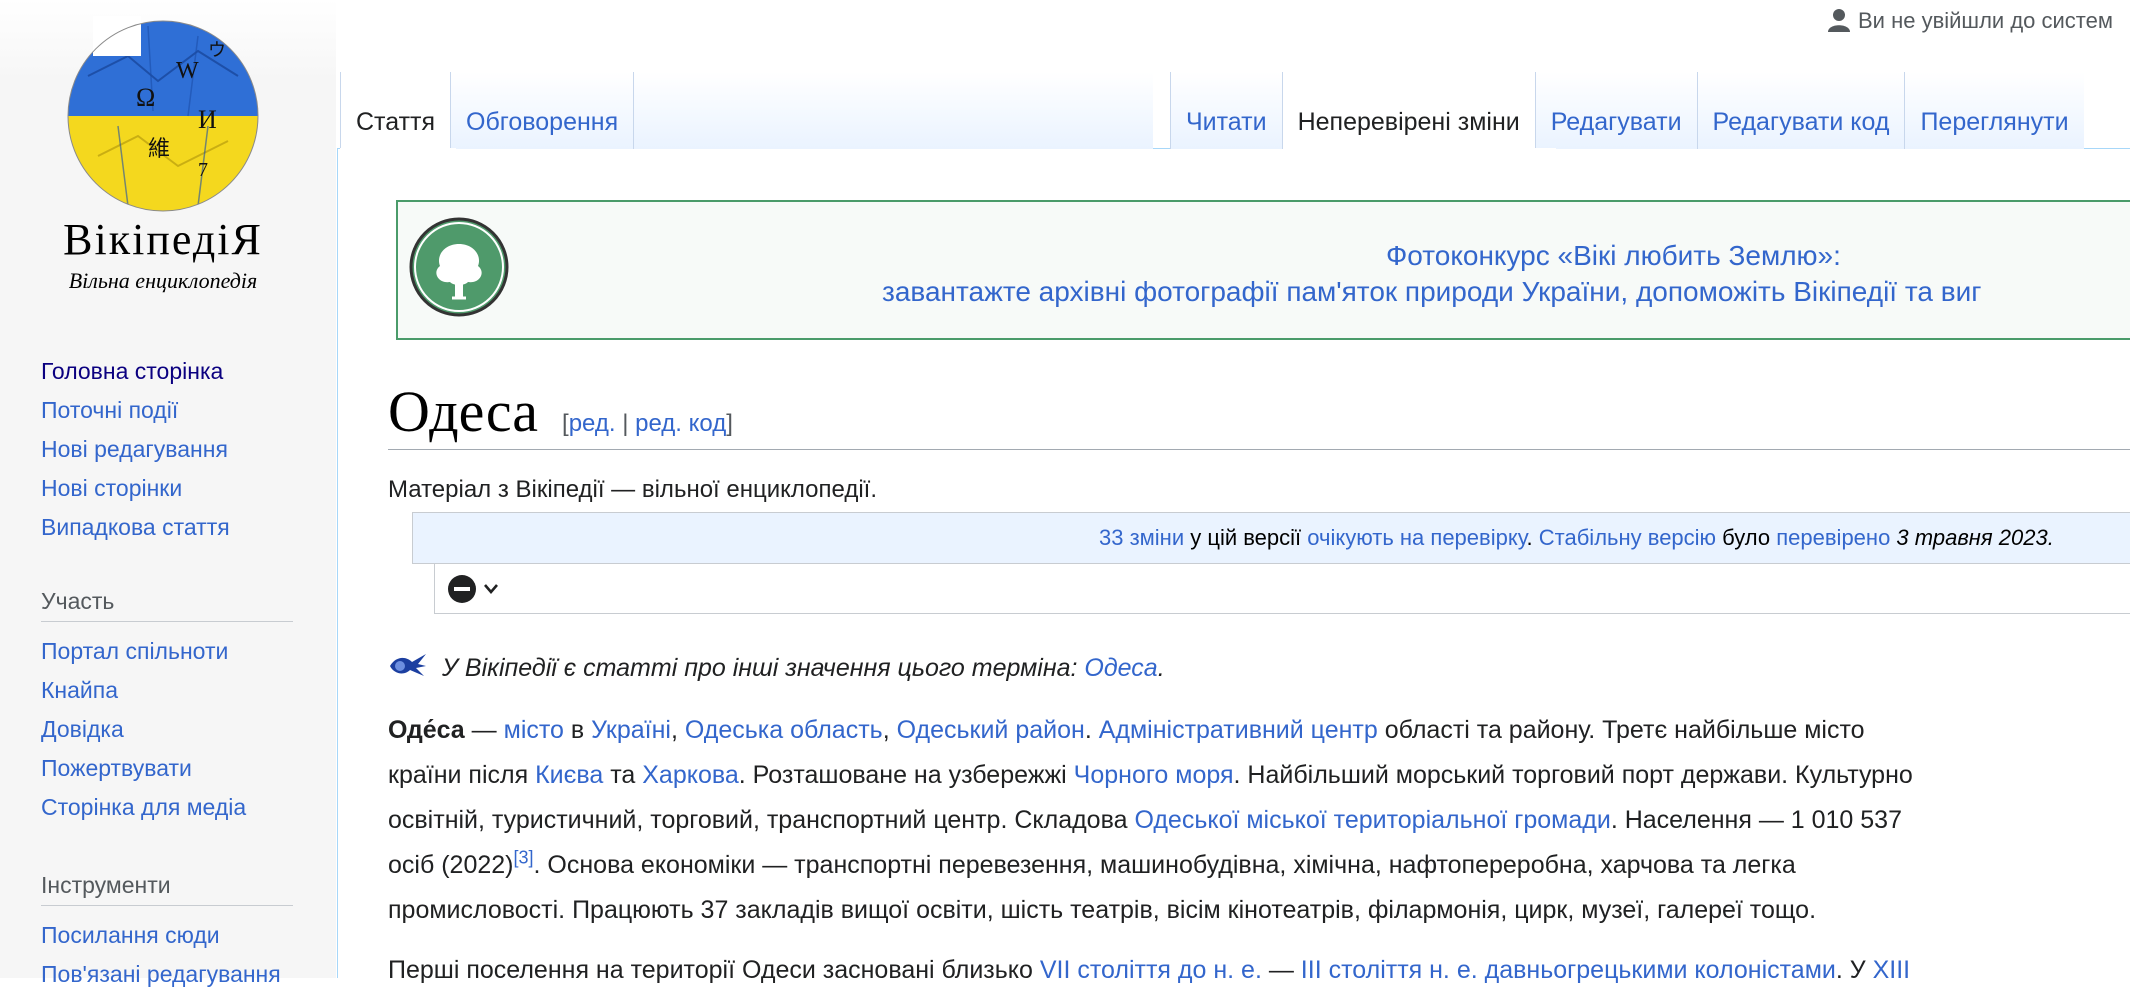  I want to click on link-kyiv: Києва, so click(569, 775).